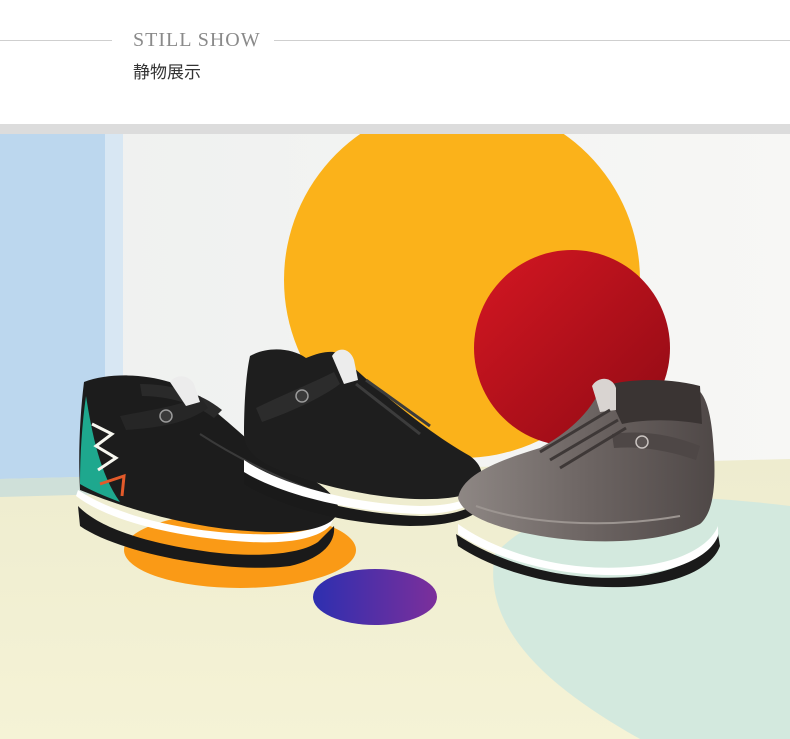 The image size is (790, 739). I want to click on section-title-chinese: 静物展示, so click(167, 73).